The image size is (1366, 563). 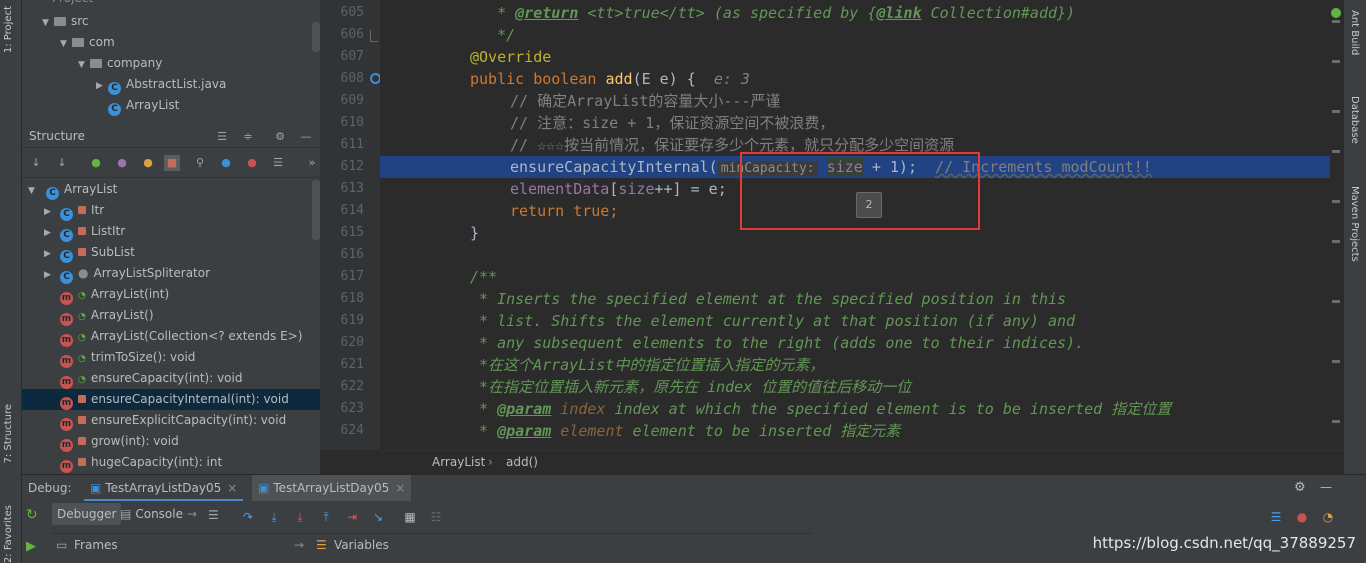 What do you see at coordinates (173, 420) in the screenshot?
I see `structure-item: m ensureExplicitCapacity(int): void` at bounding box center [173, 420].